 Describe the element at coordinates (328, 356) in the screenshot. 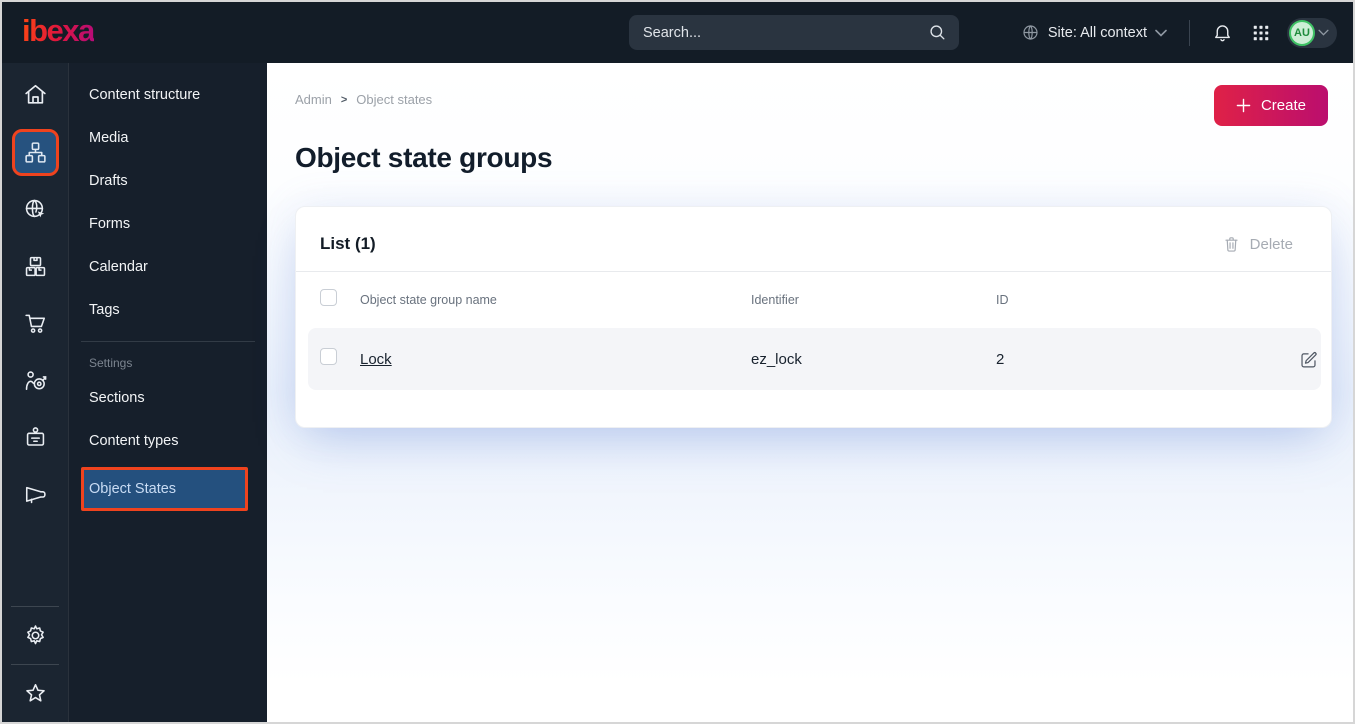

I see `row-checkbox` at that location.